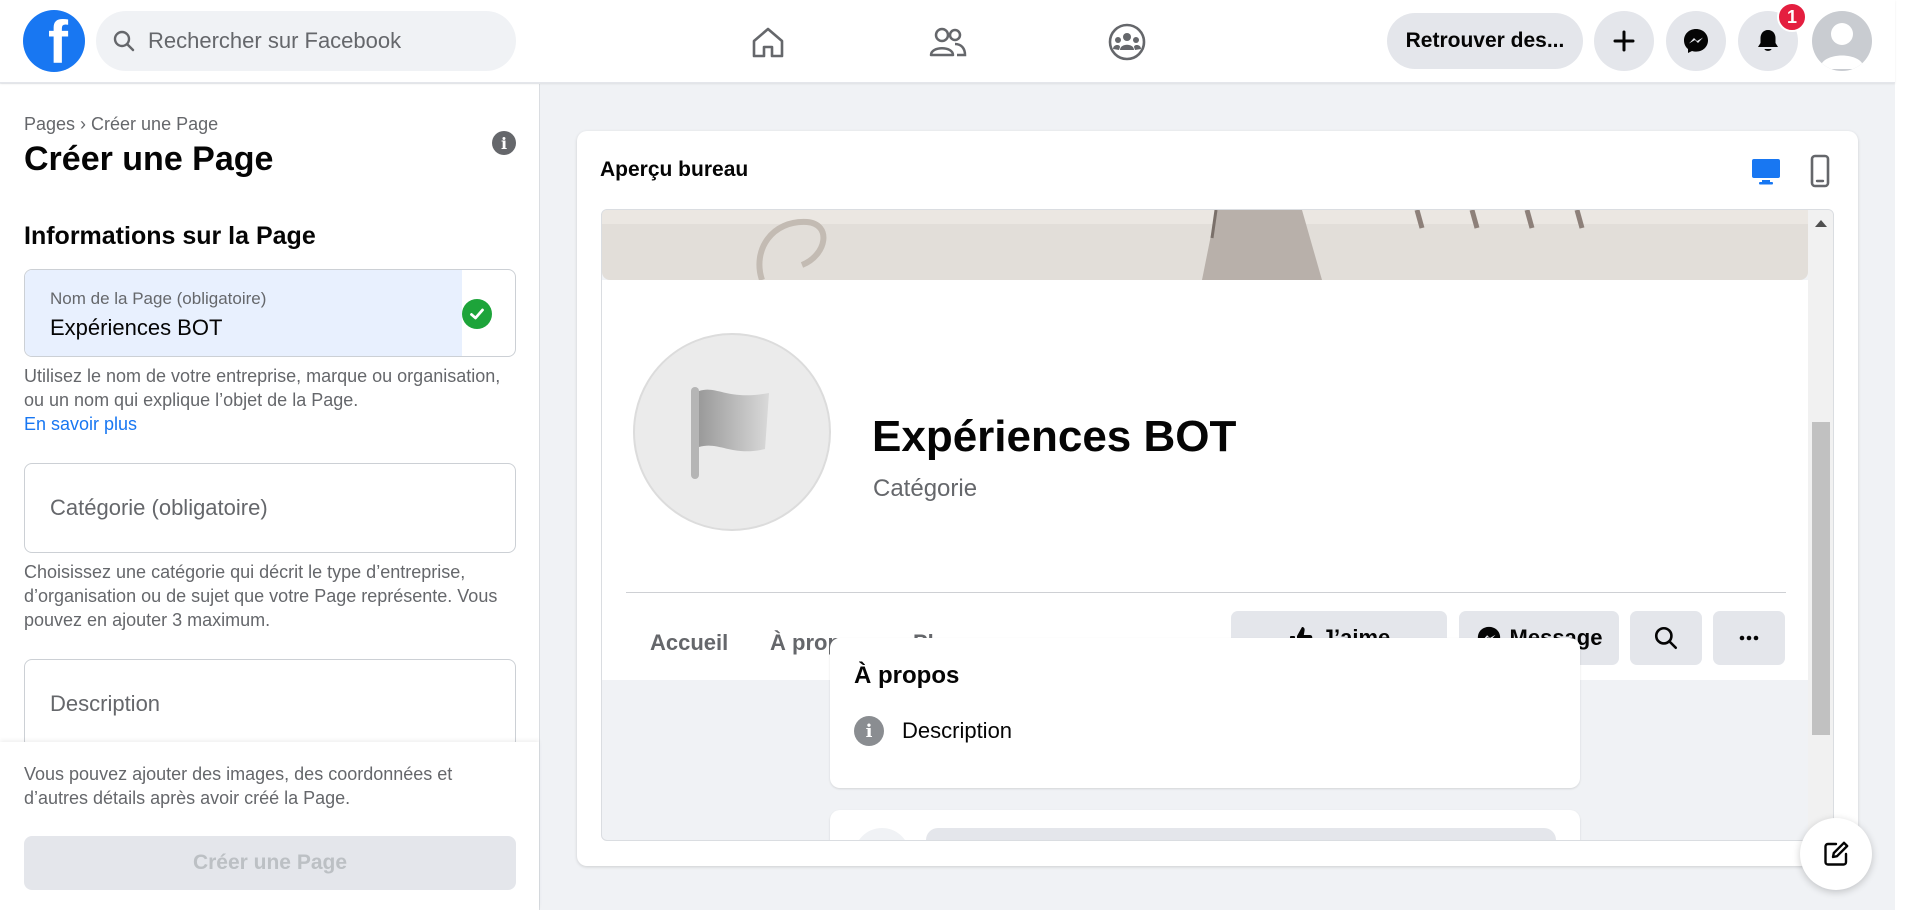  I want to click on learn-more-link: En savoir plus, so click(80, 424).